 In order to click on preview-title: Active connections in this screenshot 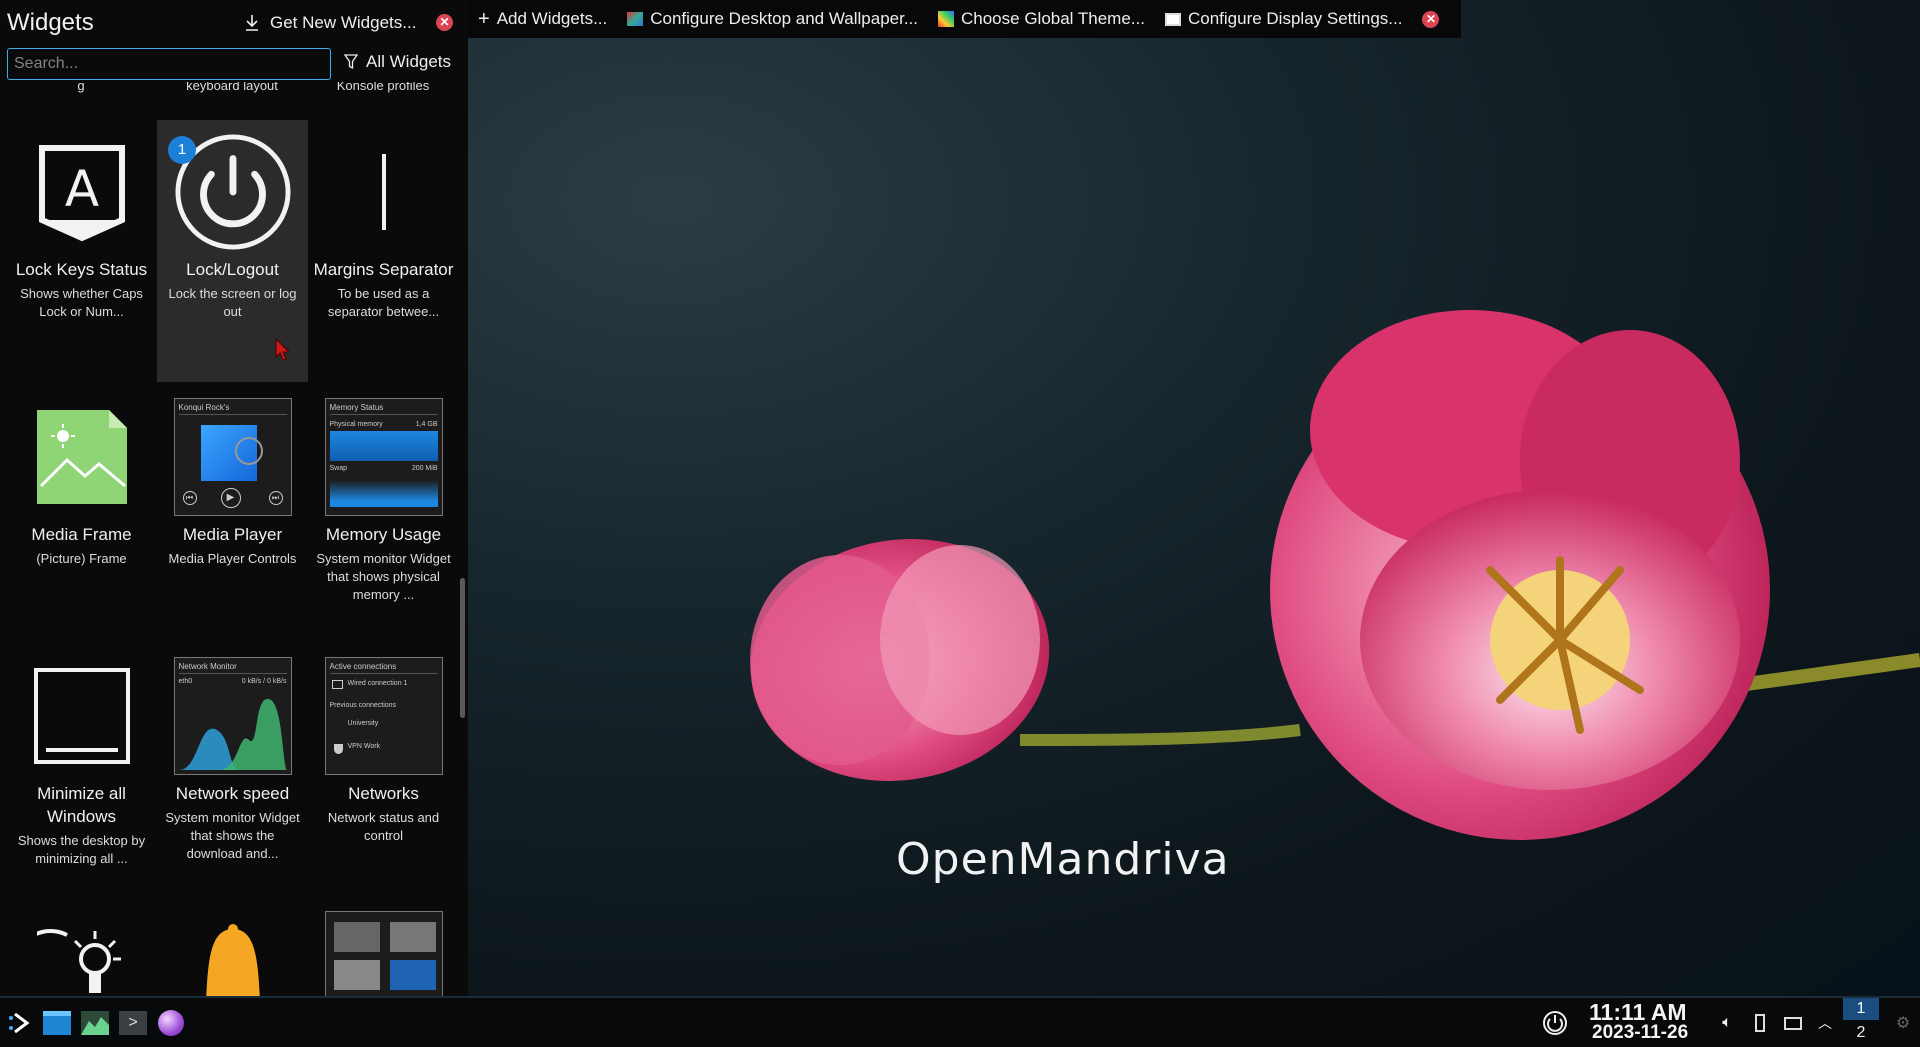, I will do `click(363, 666)`.